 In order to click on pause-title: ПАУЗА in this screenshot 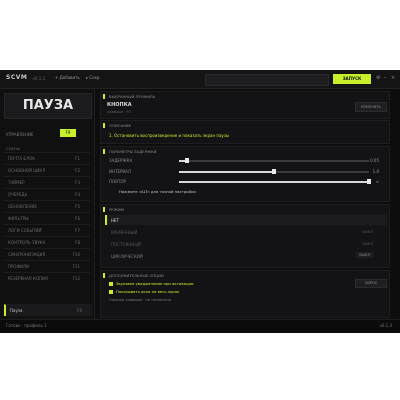, I will do `click(48, 105)`.